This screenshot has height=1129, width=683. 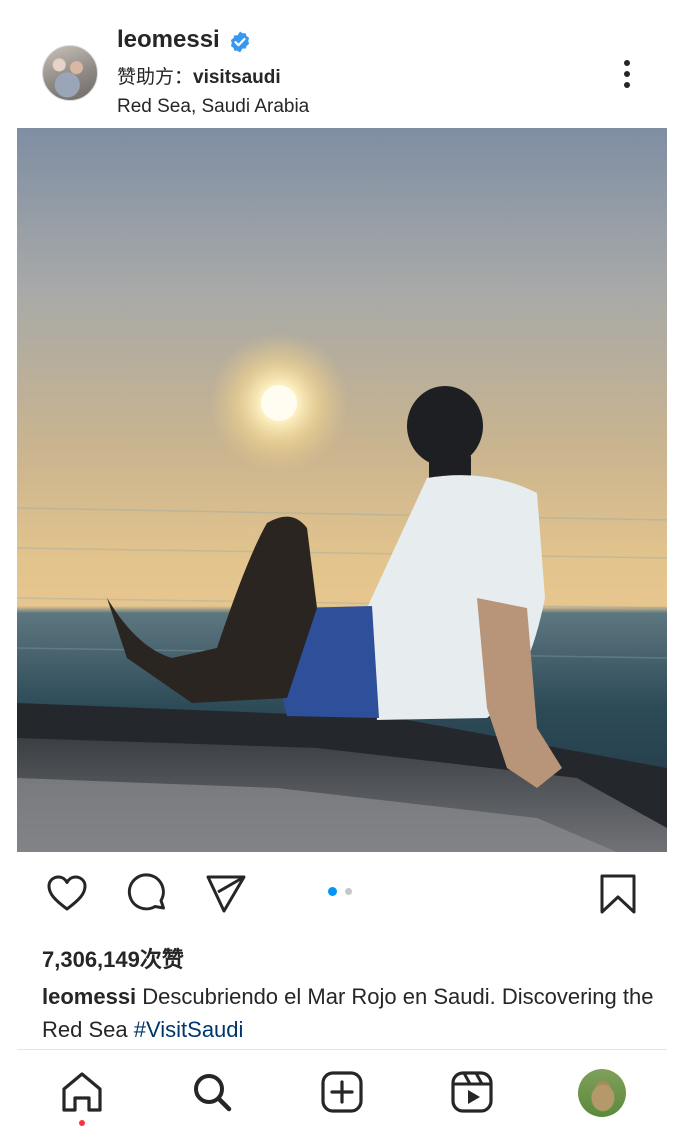 I want to click on home-icon, so click(x=82, y=1092).